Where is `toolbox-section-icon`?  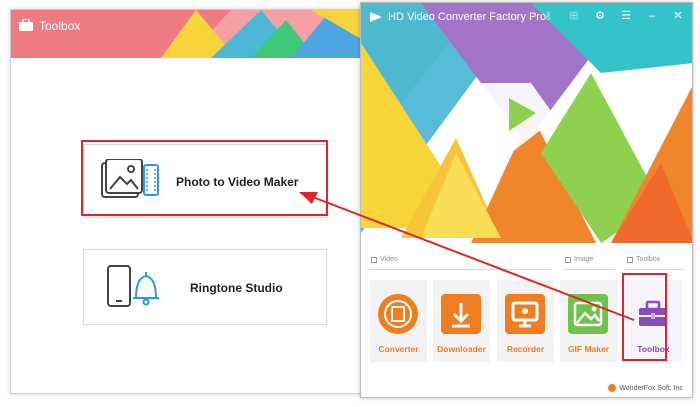
toolbox-section-icon is located at coordinates (630, 259).